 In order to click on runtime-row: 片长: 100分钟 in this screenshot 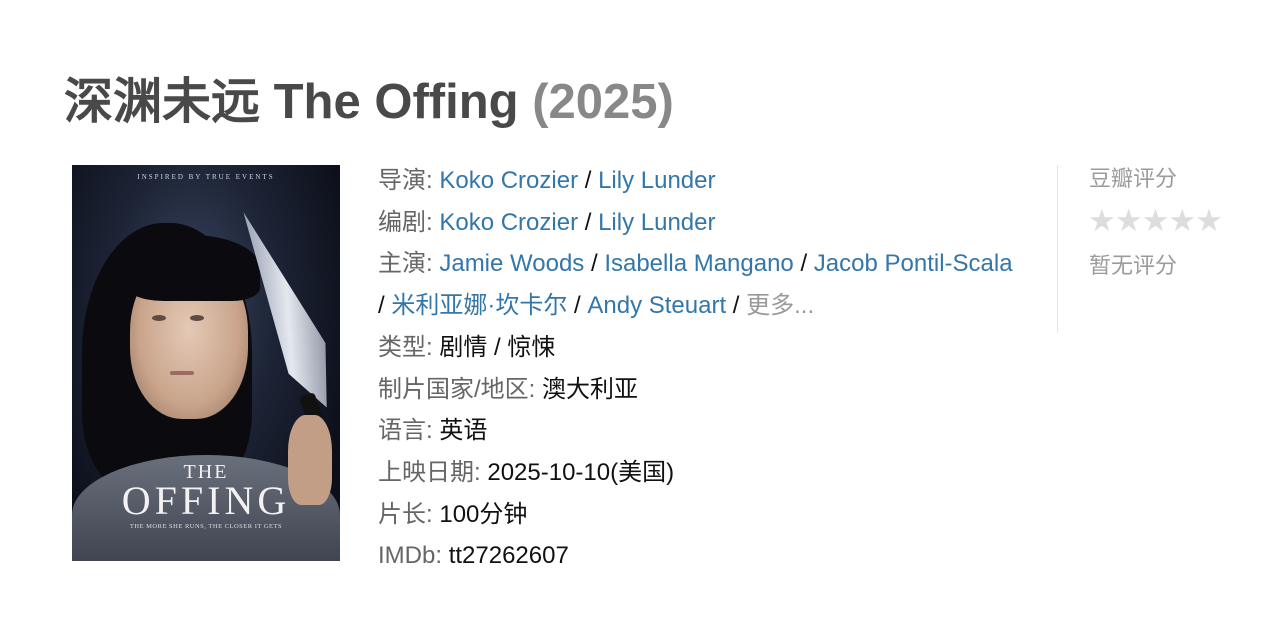, I will do `click(453, 514)`.